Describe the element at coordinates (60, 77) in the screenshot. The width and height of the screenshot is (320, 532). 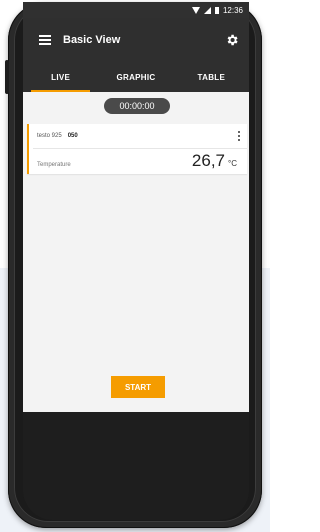
I see `tab-live: LIVE` at that location.